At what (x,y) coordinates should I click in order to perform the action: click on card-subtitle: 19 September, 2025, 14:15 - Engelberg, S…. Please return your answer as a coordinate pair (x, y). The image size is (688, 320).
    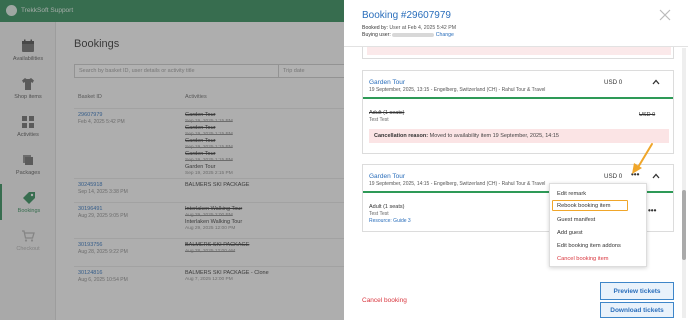
    Looking at the image, I should click on (457, 184).